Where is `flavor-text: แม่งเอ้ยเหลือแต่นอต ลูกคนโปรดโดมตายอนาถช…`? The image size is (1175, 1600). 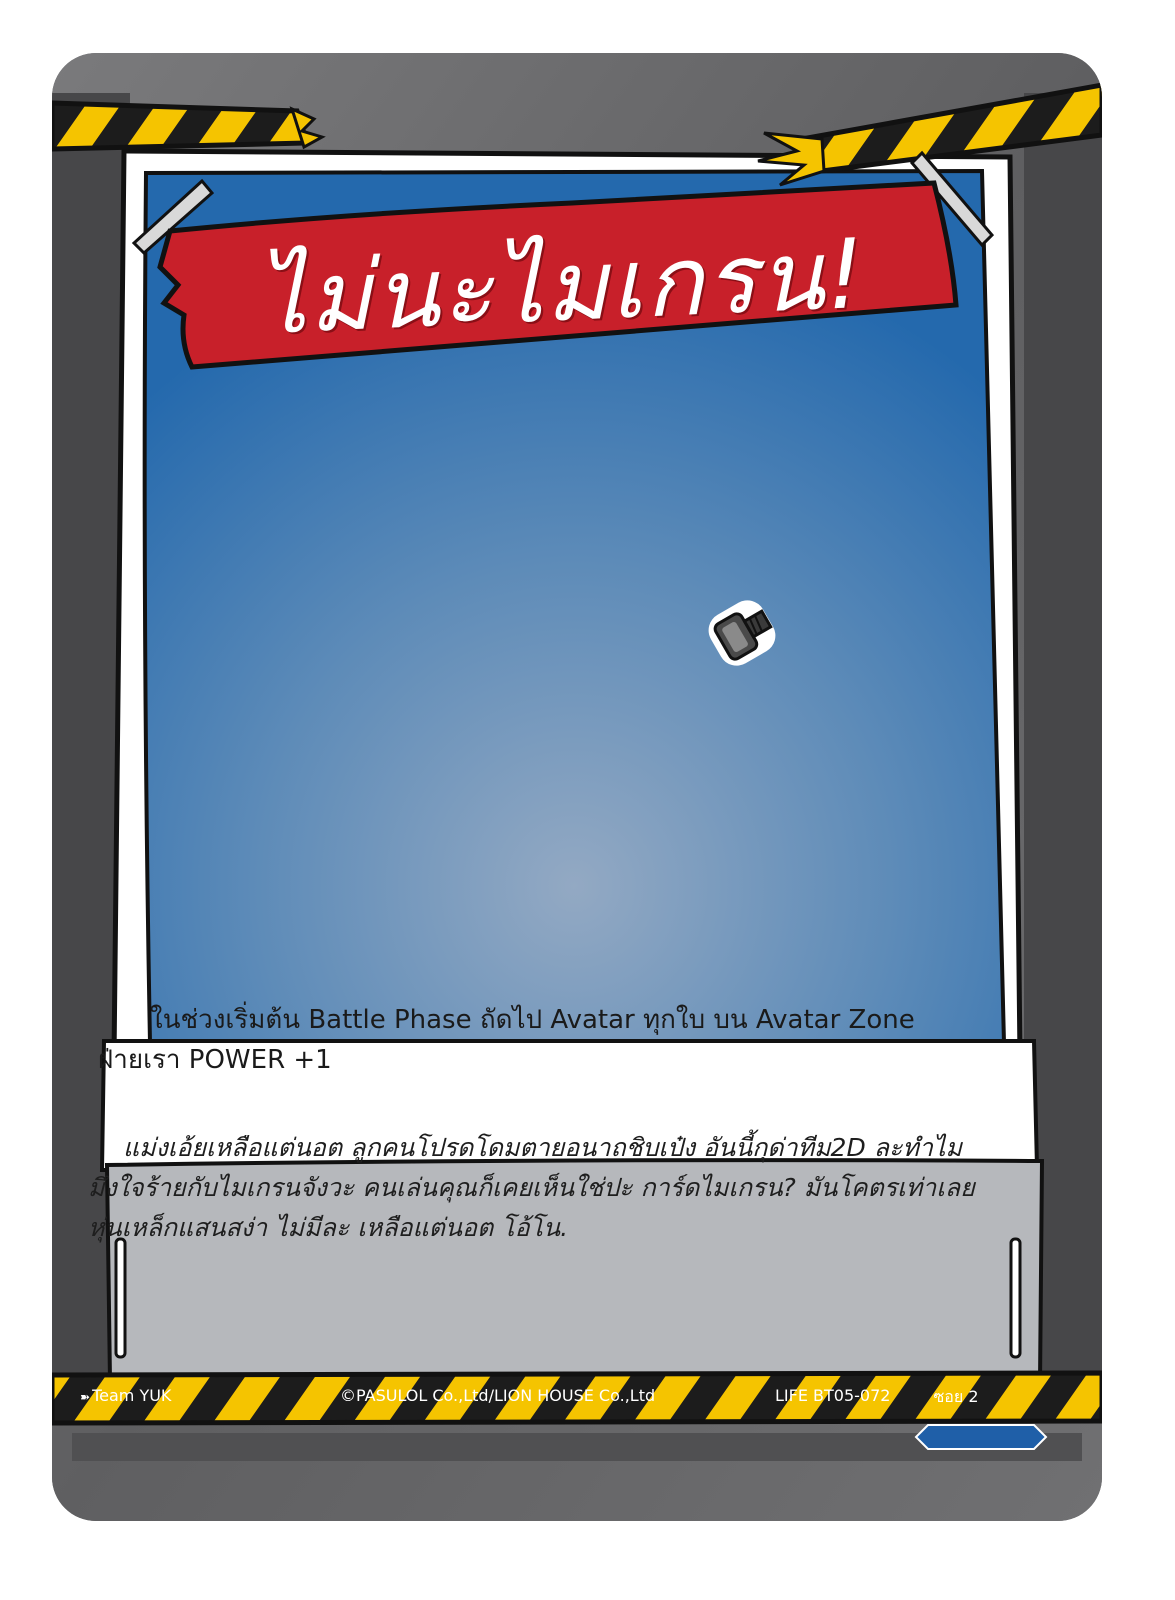 flavor-text: แม่งเอ้ยเหลือแต่นอต ลูกคนโปรดโดมตายอนาถช… is located at coordinates (531, 1187).